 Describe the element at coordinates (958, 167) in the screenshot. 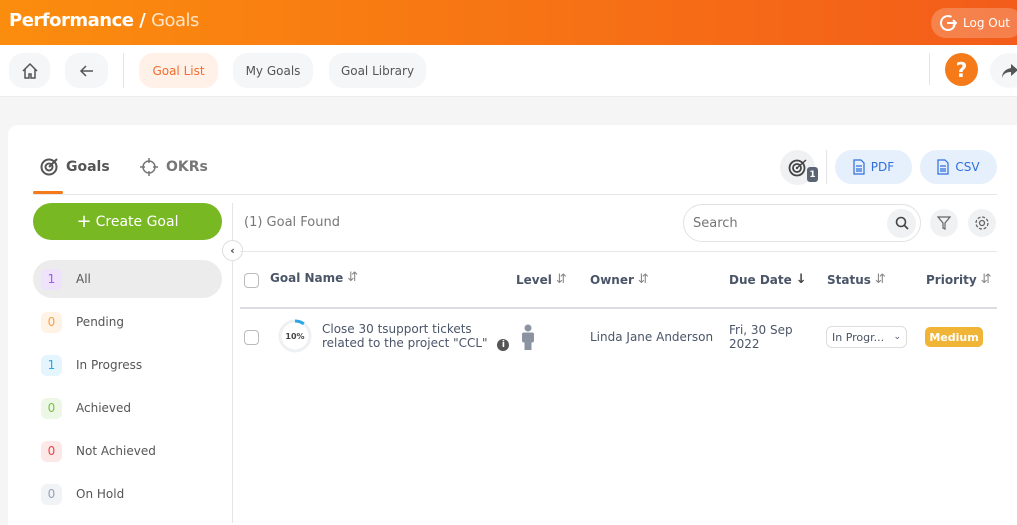

I see `export-csv-button: CSV` at that location.